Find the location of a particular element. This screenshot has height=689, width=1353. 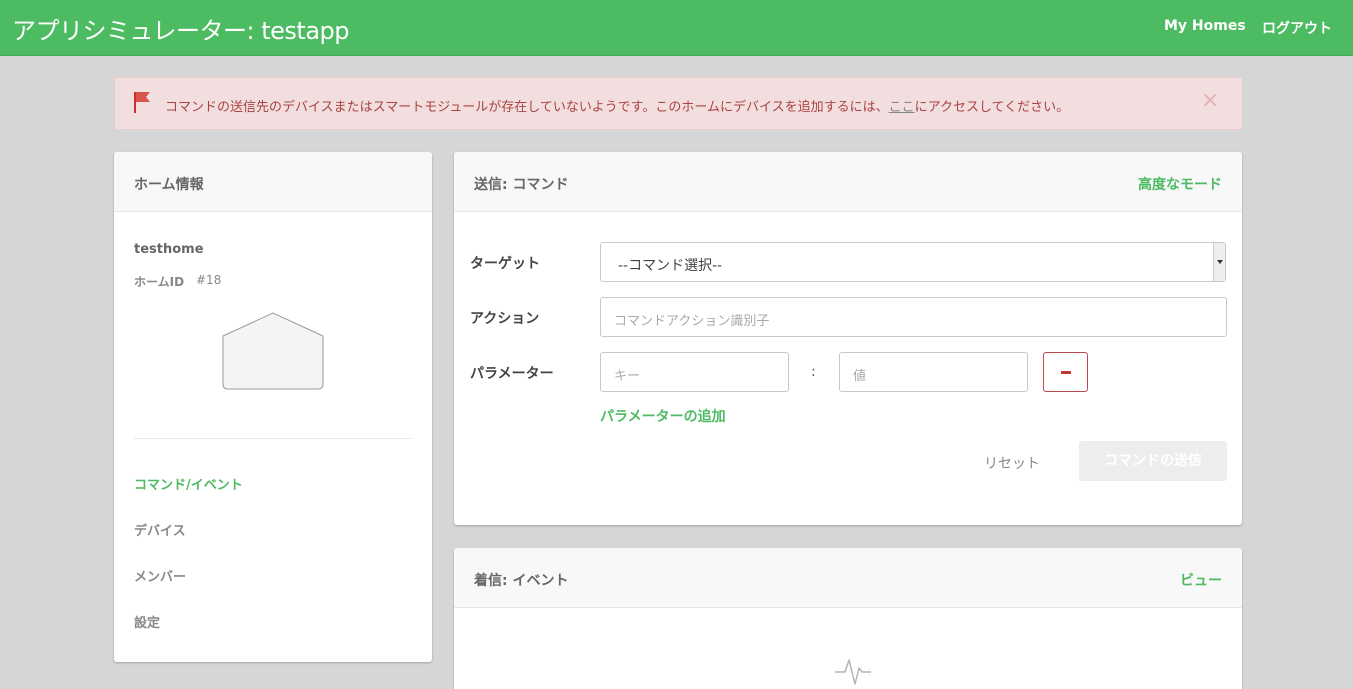

incoming-events-panel: 着信: イベント ビュー is located at coordinates (848, 618).